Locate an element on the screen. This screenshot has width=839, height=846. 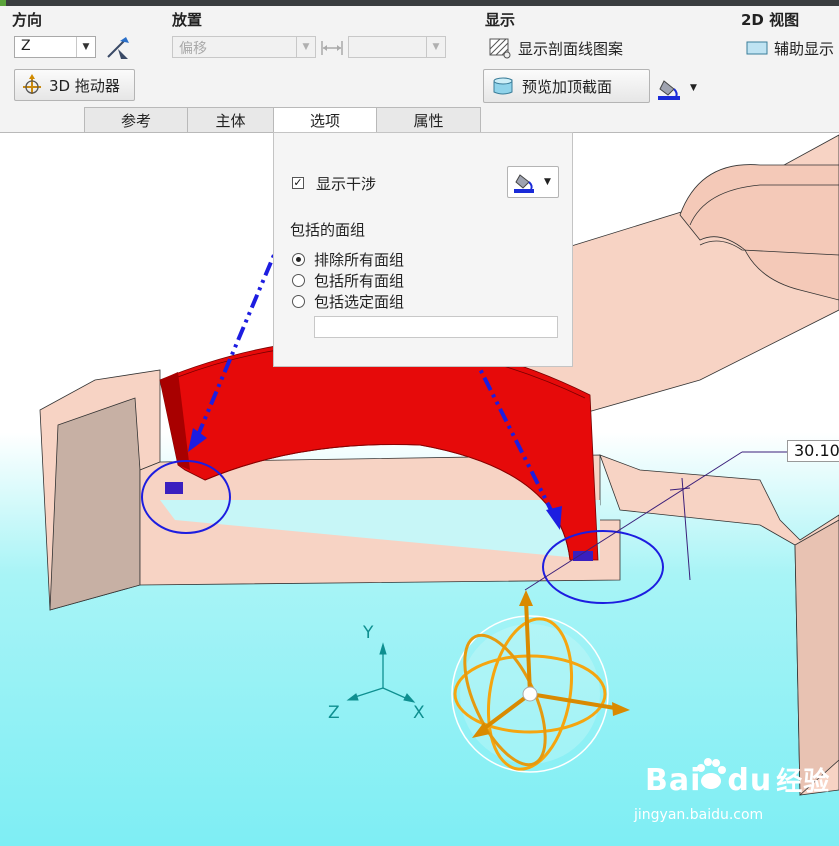
preview-capped-section-button: 预览加顶截面 is located at coordinates (566, 86).